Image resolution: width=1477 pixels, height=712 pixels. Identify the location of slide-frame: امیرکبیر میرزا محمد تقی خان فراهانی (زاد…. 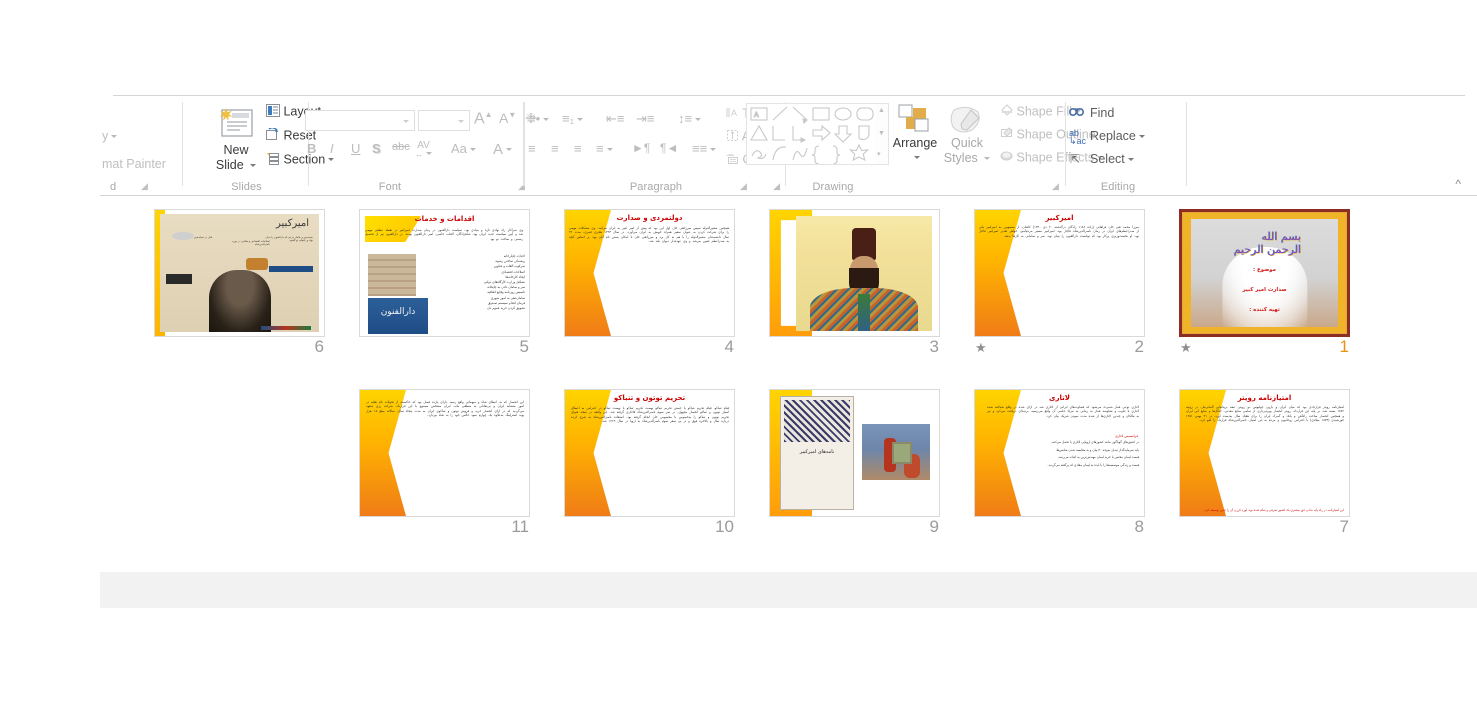
(1059, 273).